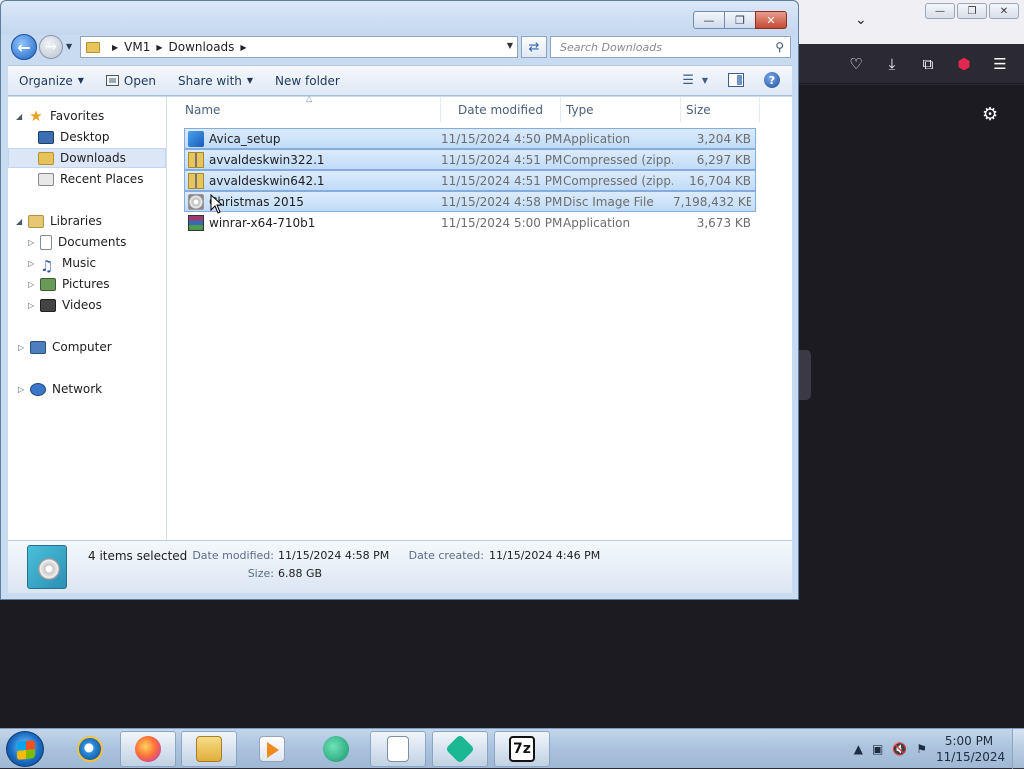 This screenshot has width=1024, height=769. I want to click on address-bar: ▶ VM1 ▶ Downloads ▶ ▼, so click(299, 47).